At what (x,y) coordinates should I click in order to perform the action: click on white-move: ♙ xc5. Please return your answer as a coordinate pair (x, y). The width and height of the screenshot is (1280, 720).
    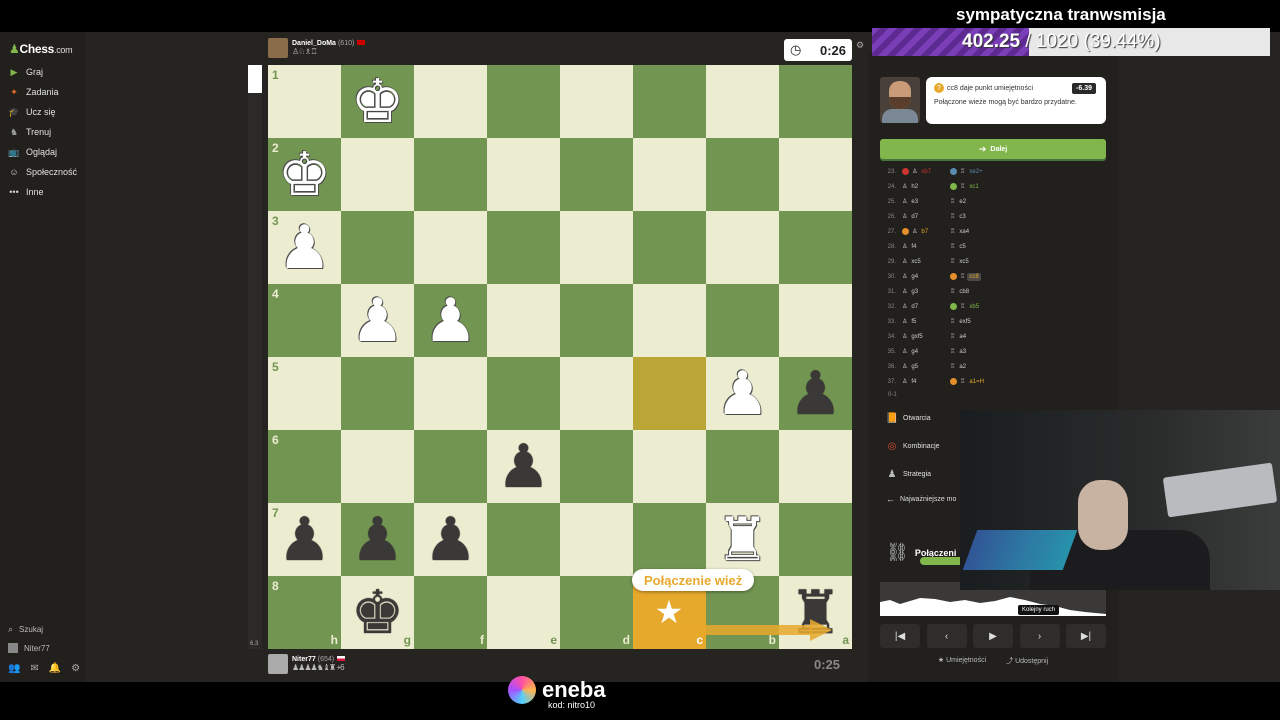
    Looking at the image, I should click on (926, 262).